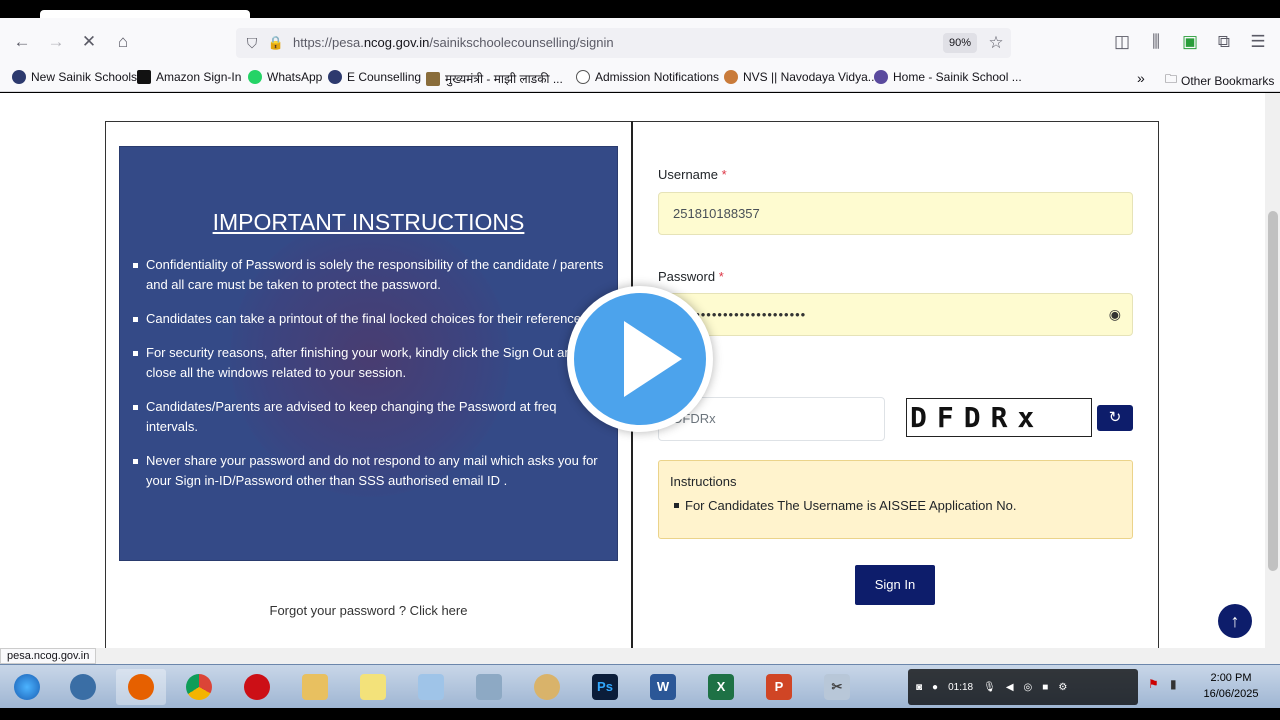 The height and width of the screenshot is (720, 1280). I want to click on nvs-icon, so click(731, 77).